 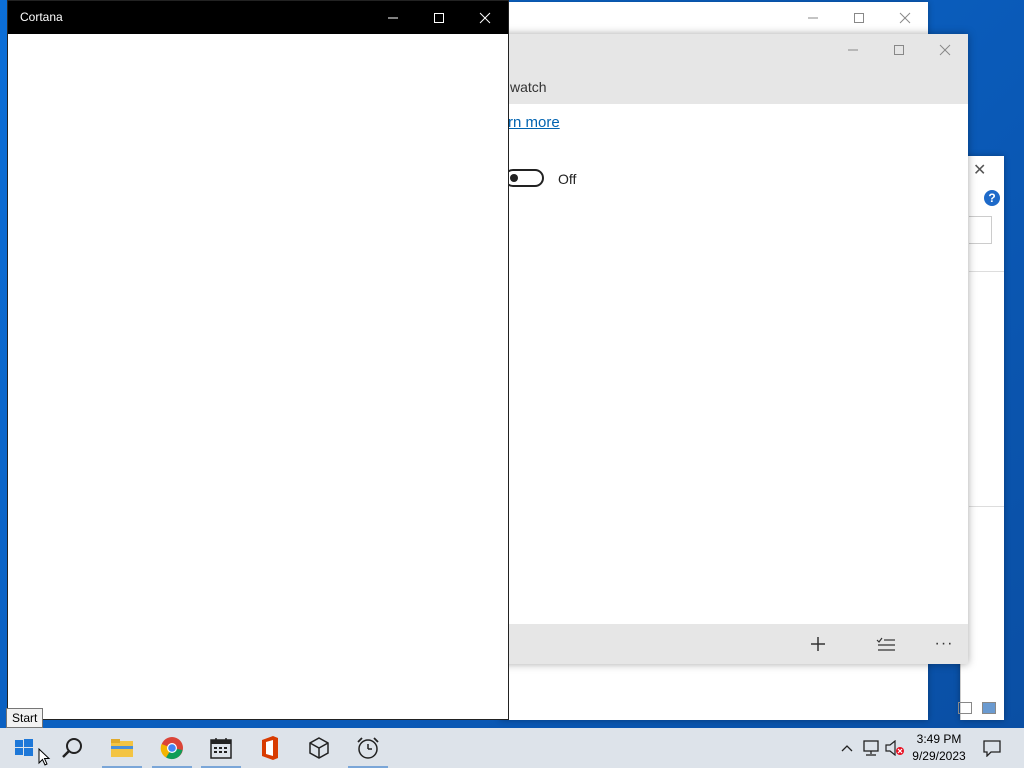 I want to click on clock-date: 9/29/2023, so click(x=939, y=756).